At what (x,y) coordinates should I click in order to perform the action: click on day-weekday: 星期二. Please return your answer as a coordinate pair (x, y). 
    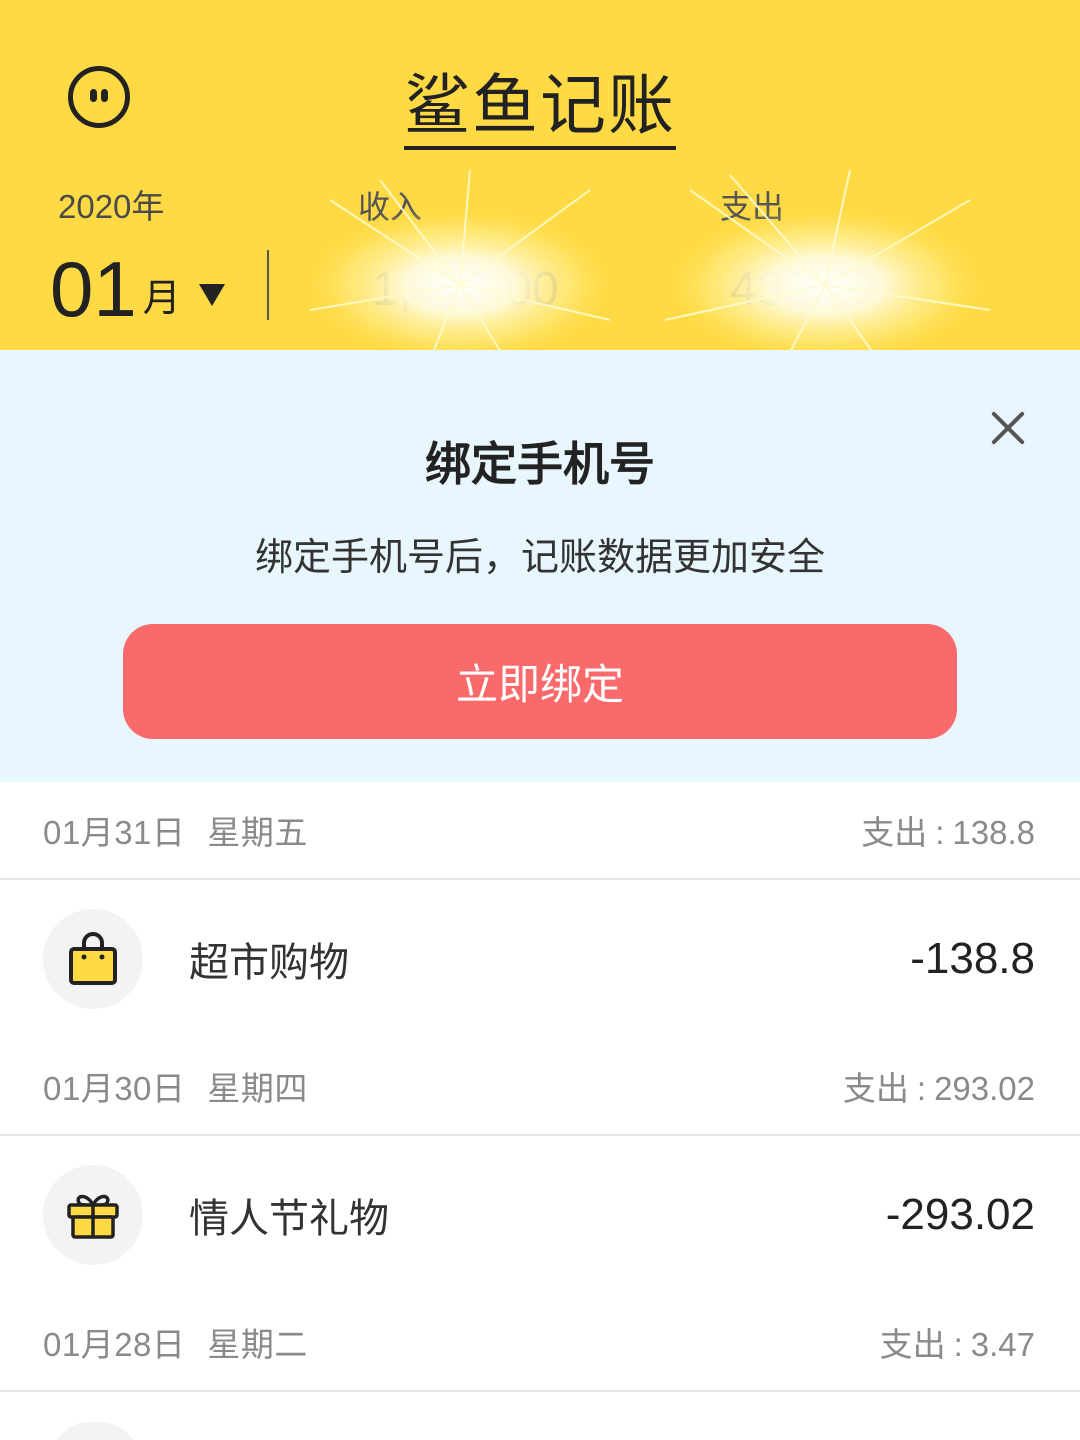
    Looking at the image, I should click on (257, 1344).